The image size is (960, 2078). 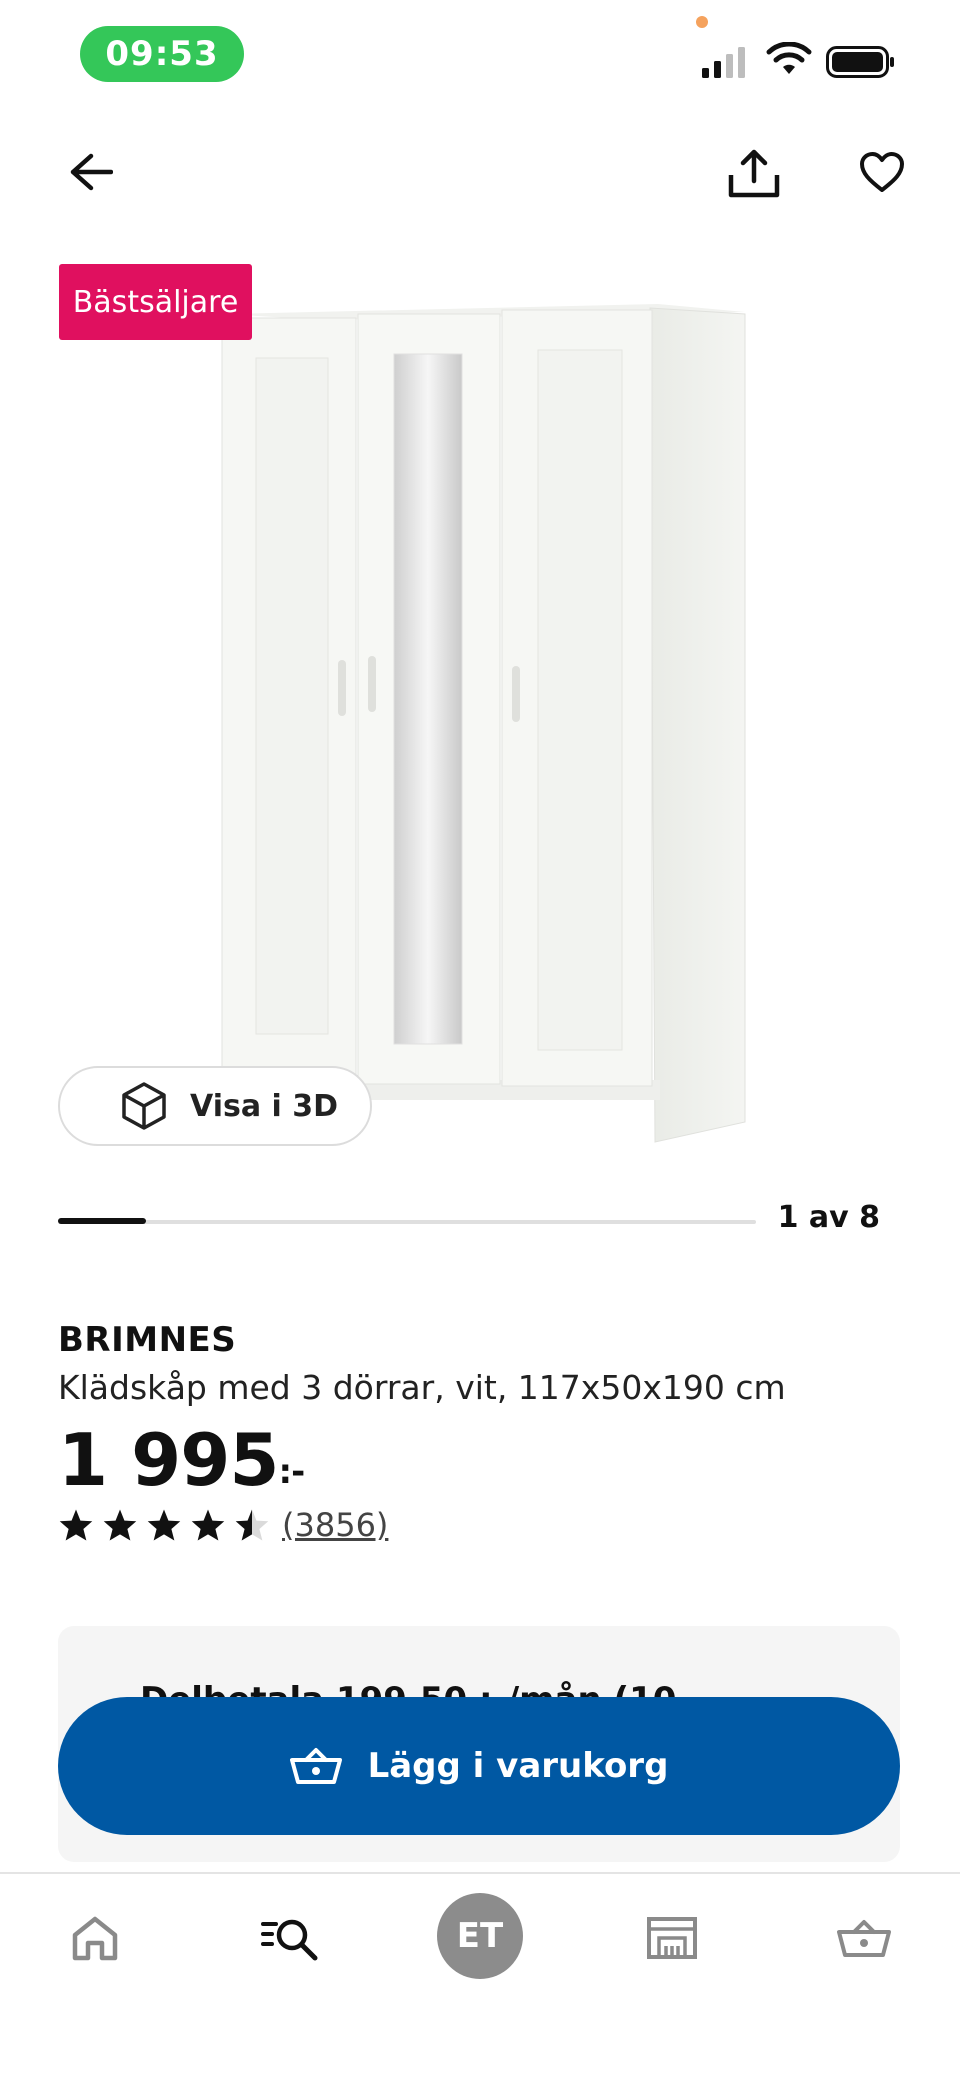 I want to click on rating-stars, so click(x=164, y=1525).